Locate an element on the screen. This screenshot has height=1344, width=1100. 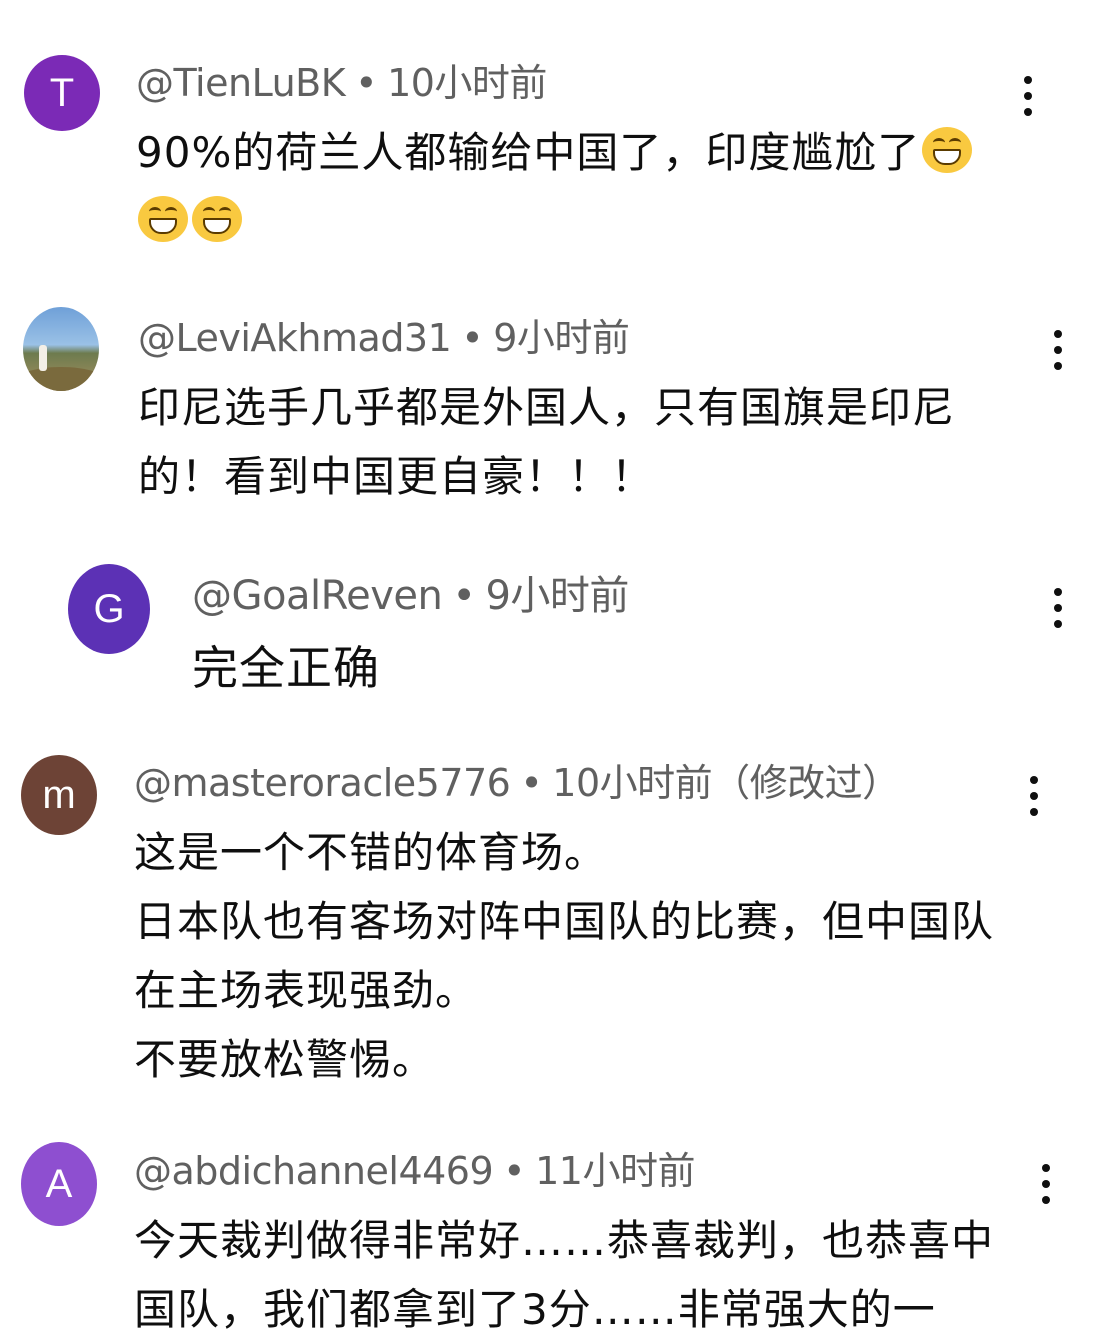
comment-text: 90%的荷兰人都输给中国了，印度尴尬了 is located at coordinates (576, 187).